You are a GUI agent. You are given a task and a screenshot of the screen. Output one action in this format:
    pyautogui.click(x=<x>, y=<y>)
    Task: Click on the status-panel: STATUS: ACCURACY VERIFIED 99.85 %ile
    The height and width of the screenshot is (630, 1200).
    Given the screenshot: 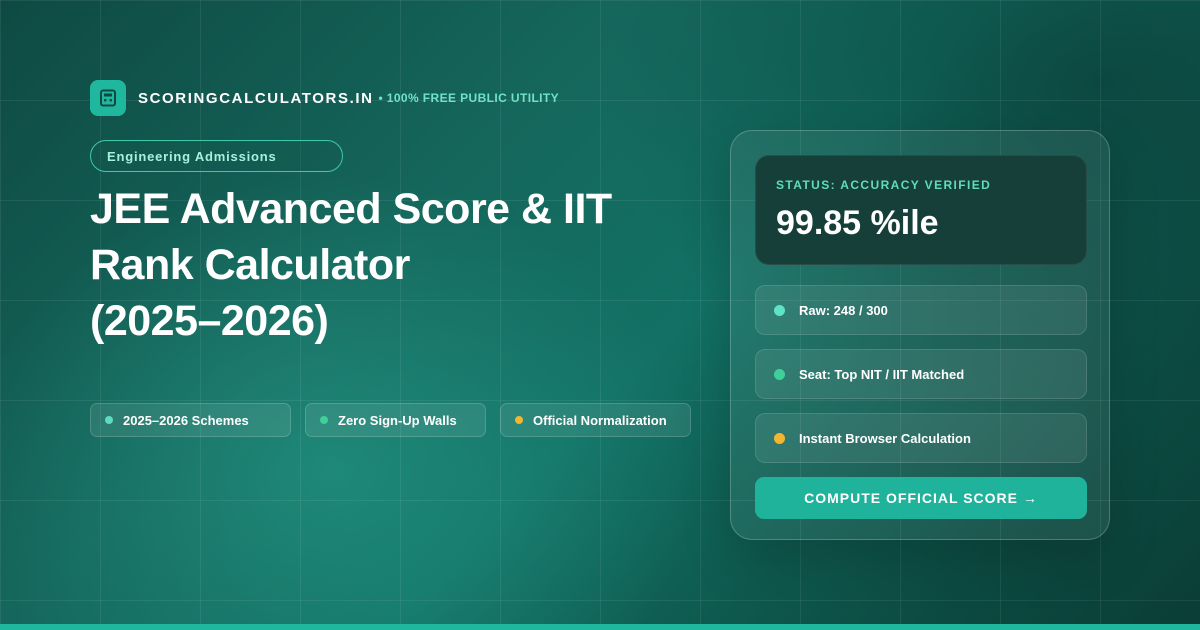 What is the action you would take?
    pyautogui.click(x=921, y=210)
    